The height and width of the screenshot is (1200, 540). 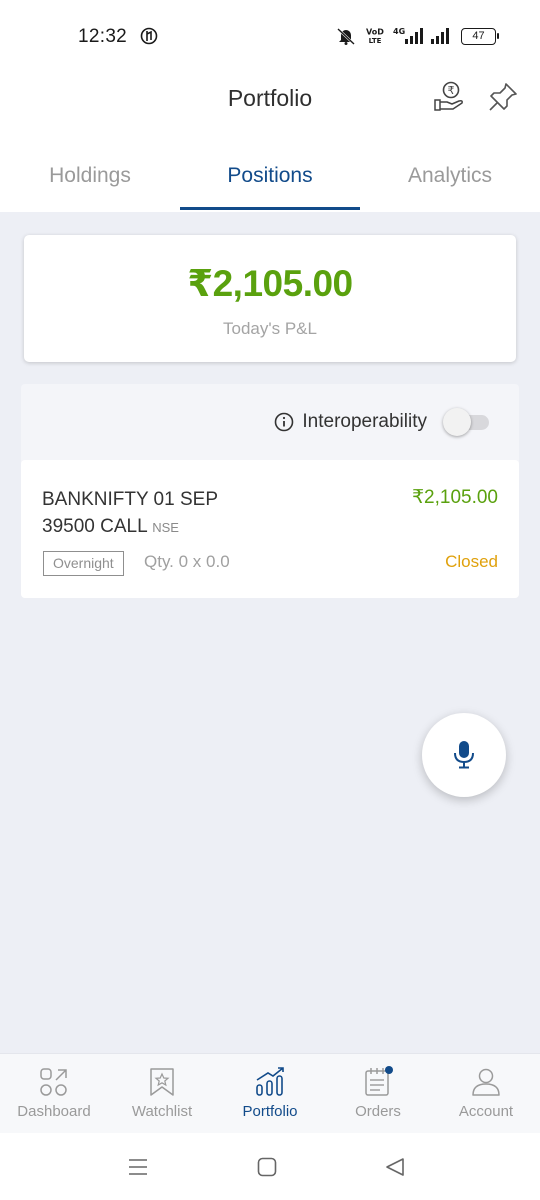 I want to click on battery-level: 47, so click(x=478, y=35).